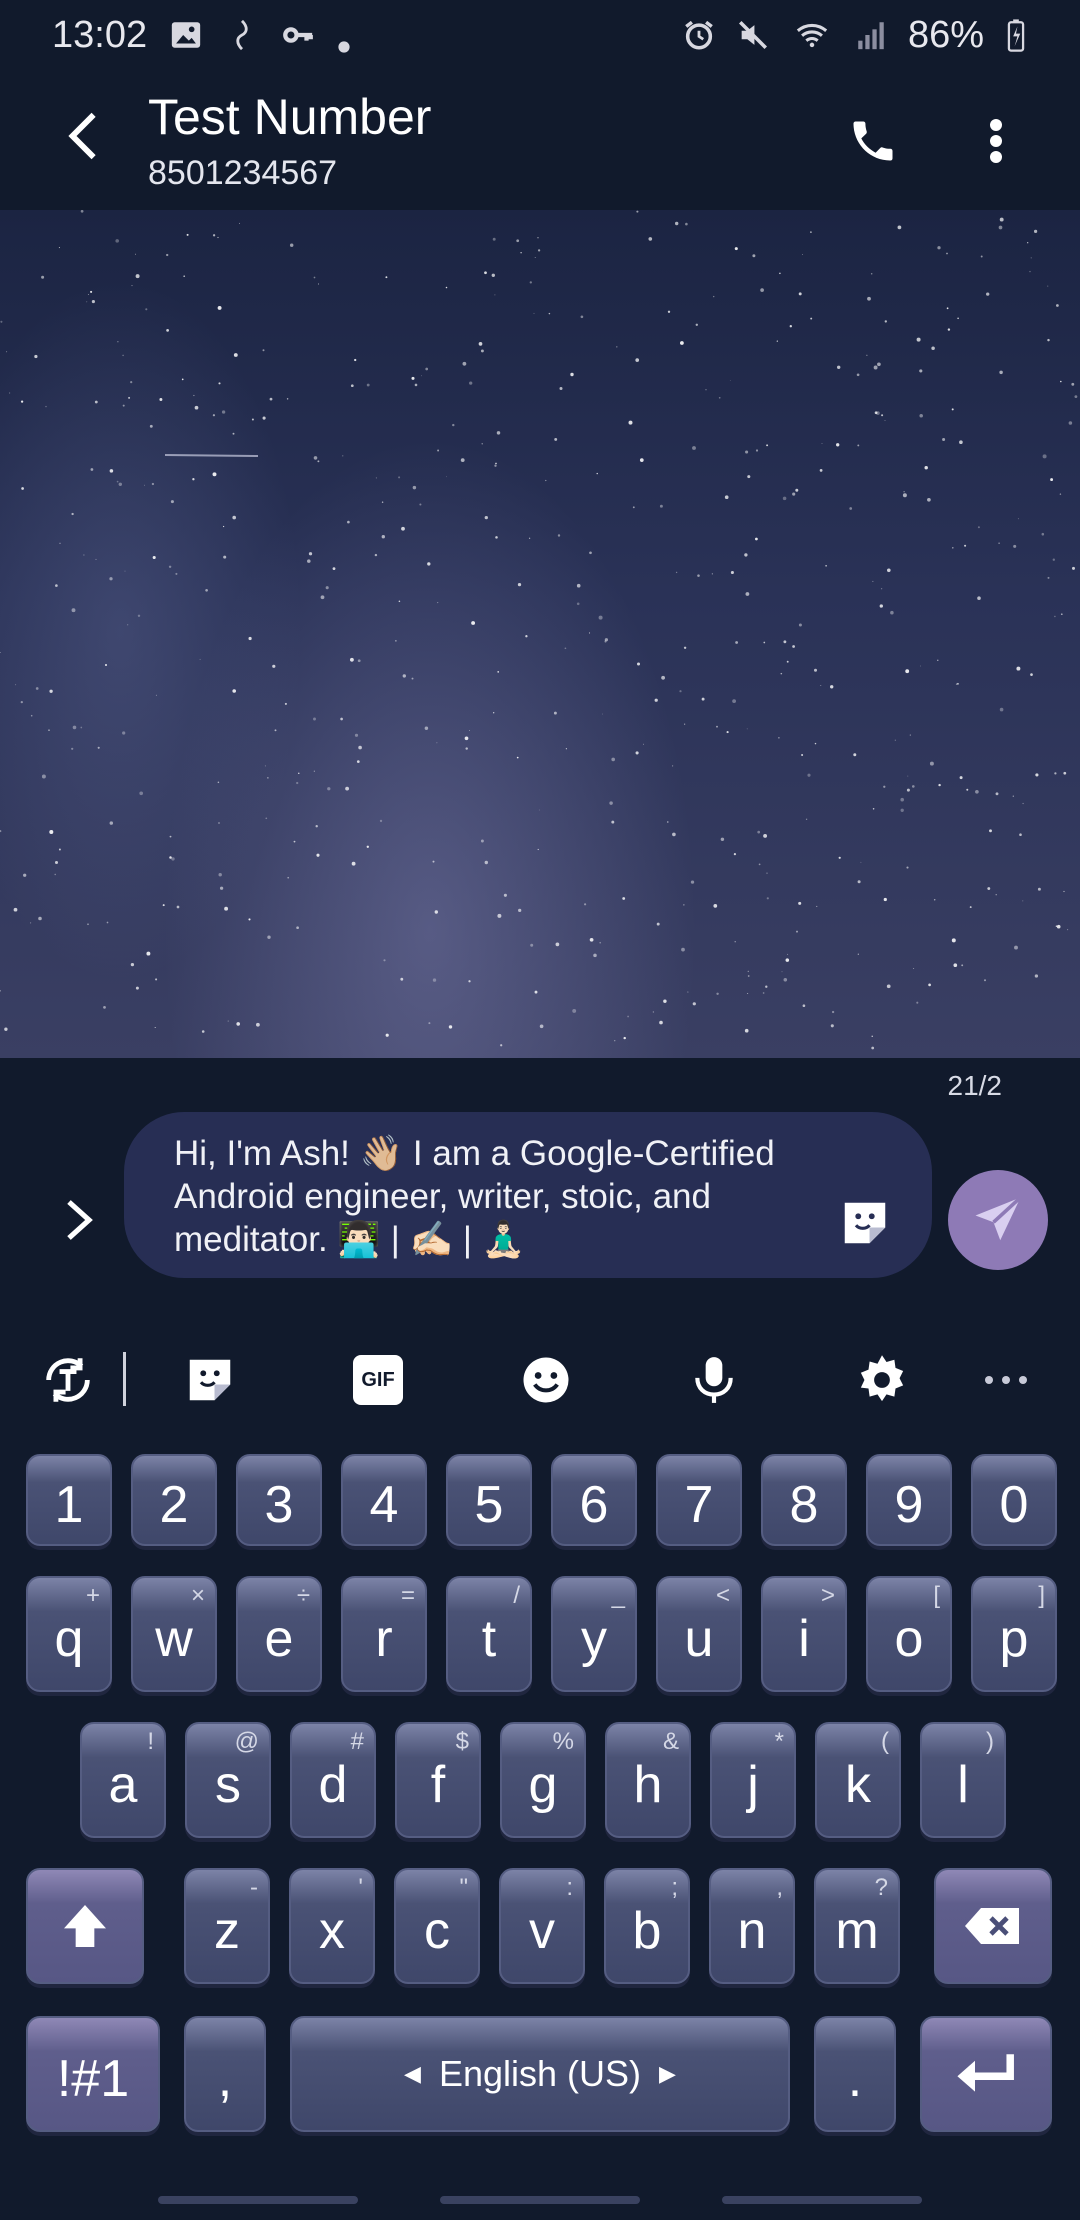  Describe the element at coordinates (674, 1887) in the screenshot. I see `key-hint: ;` at that location.